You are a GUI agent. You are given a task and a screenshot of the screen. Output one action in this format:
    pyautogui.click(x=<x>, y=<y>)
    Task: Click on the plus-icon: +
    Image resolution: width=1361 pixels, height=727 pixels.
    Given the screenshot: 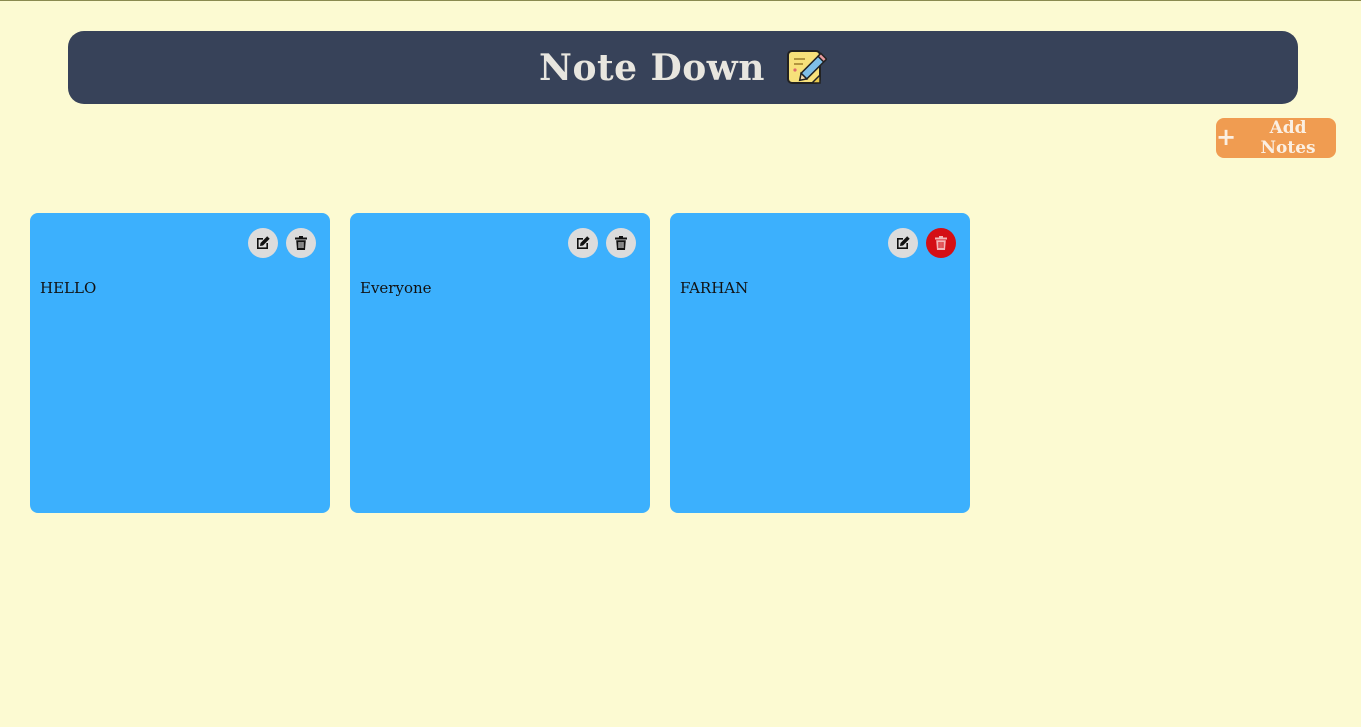 What is the action you would take?
    pyautogui.click(x=1226, y=137)
    